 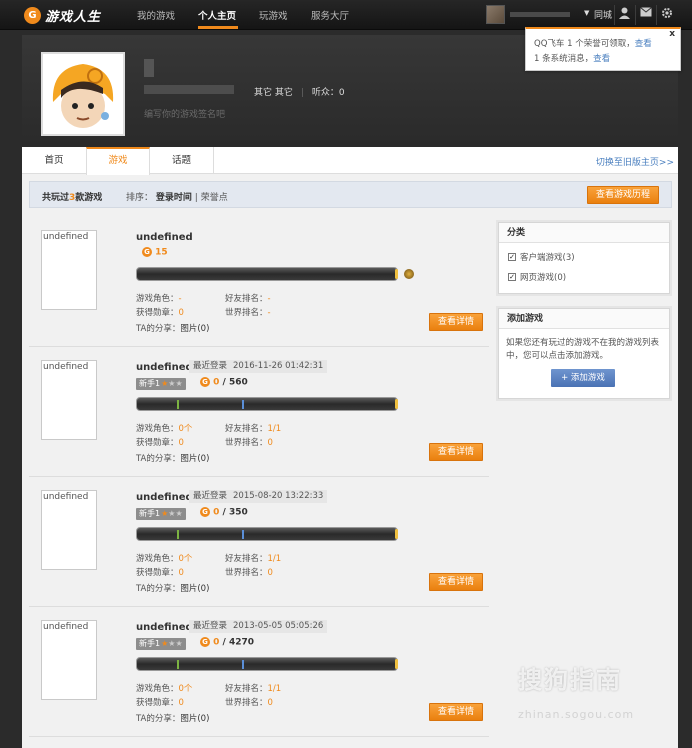 What do you see at coordinates (409, 274) in the screenshot?
I see `medal-icon` at bounding box center [409, 274].